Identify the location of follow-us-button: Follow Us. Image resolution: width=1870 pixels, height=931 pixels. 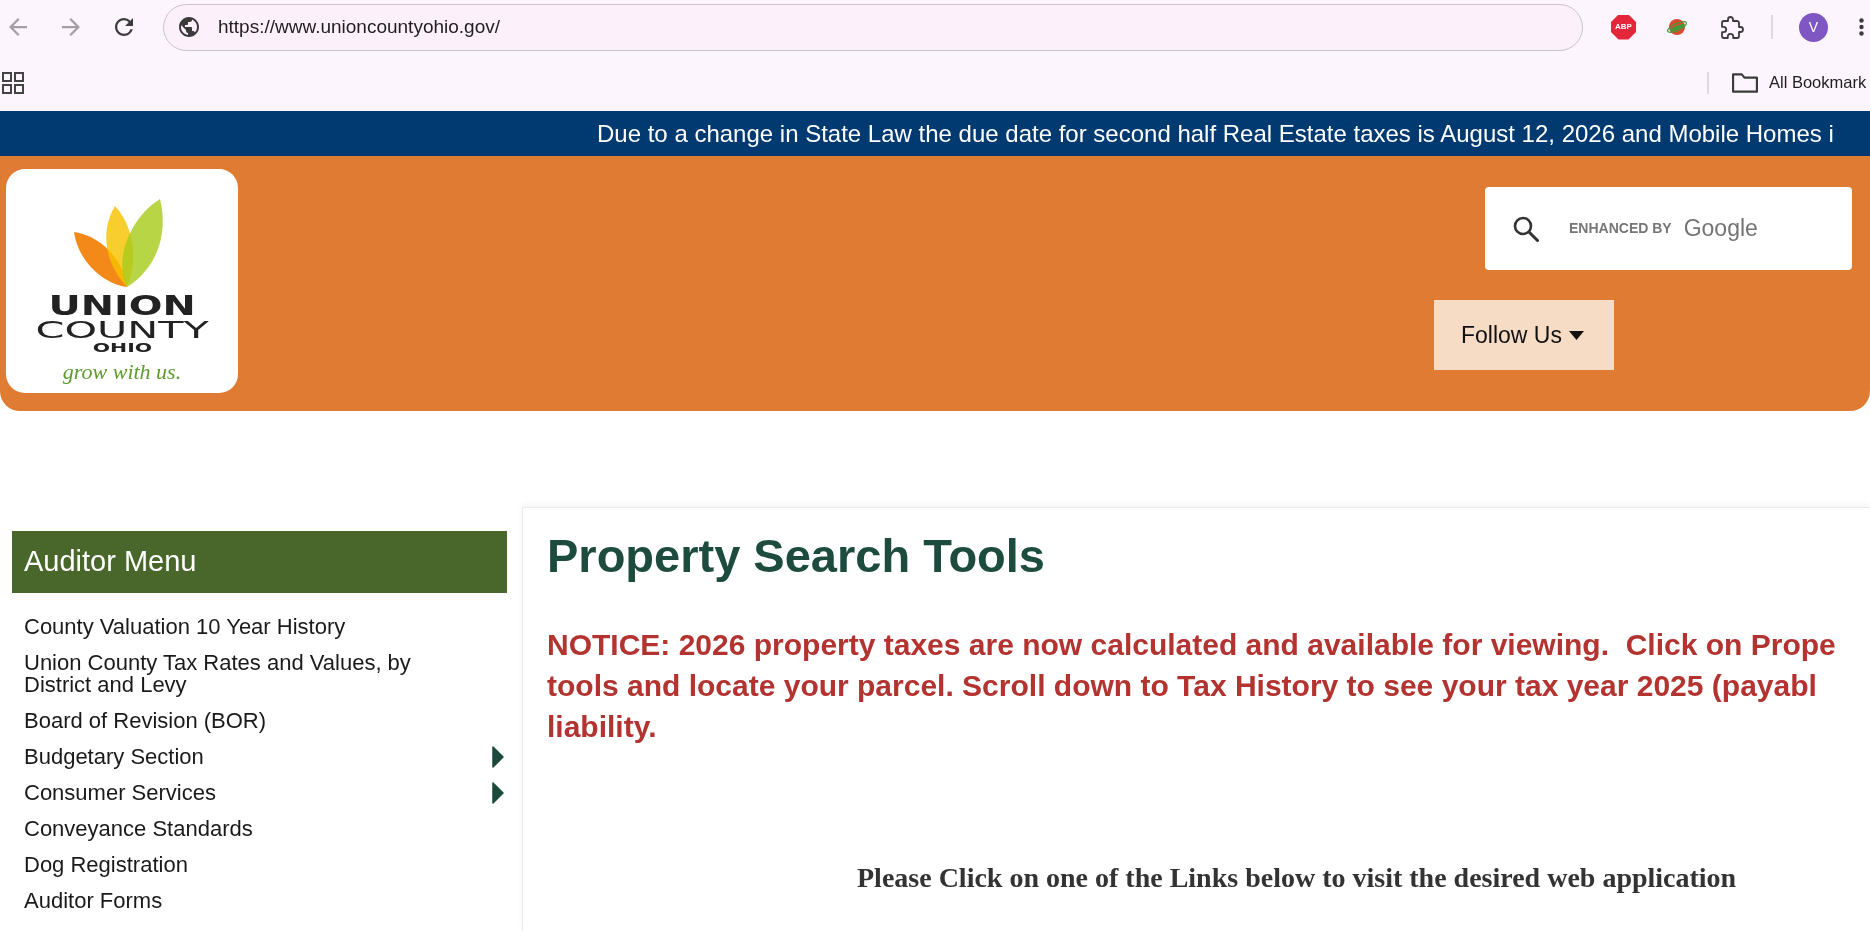
(1524, 335).